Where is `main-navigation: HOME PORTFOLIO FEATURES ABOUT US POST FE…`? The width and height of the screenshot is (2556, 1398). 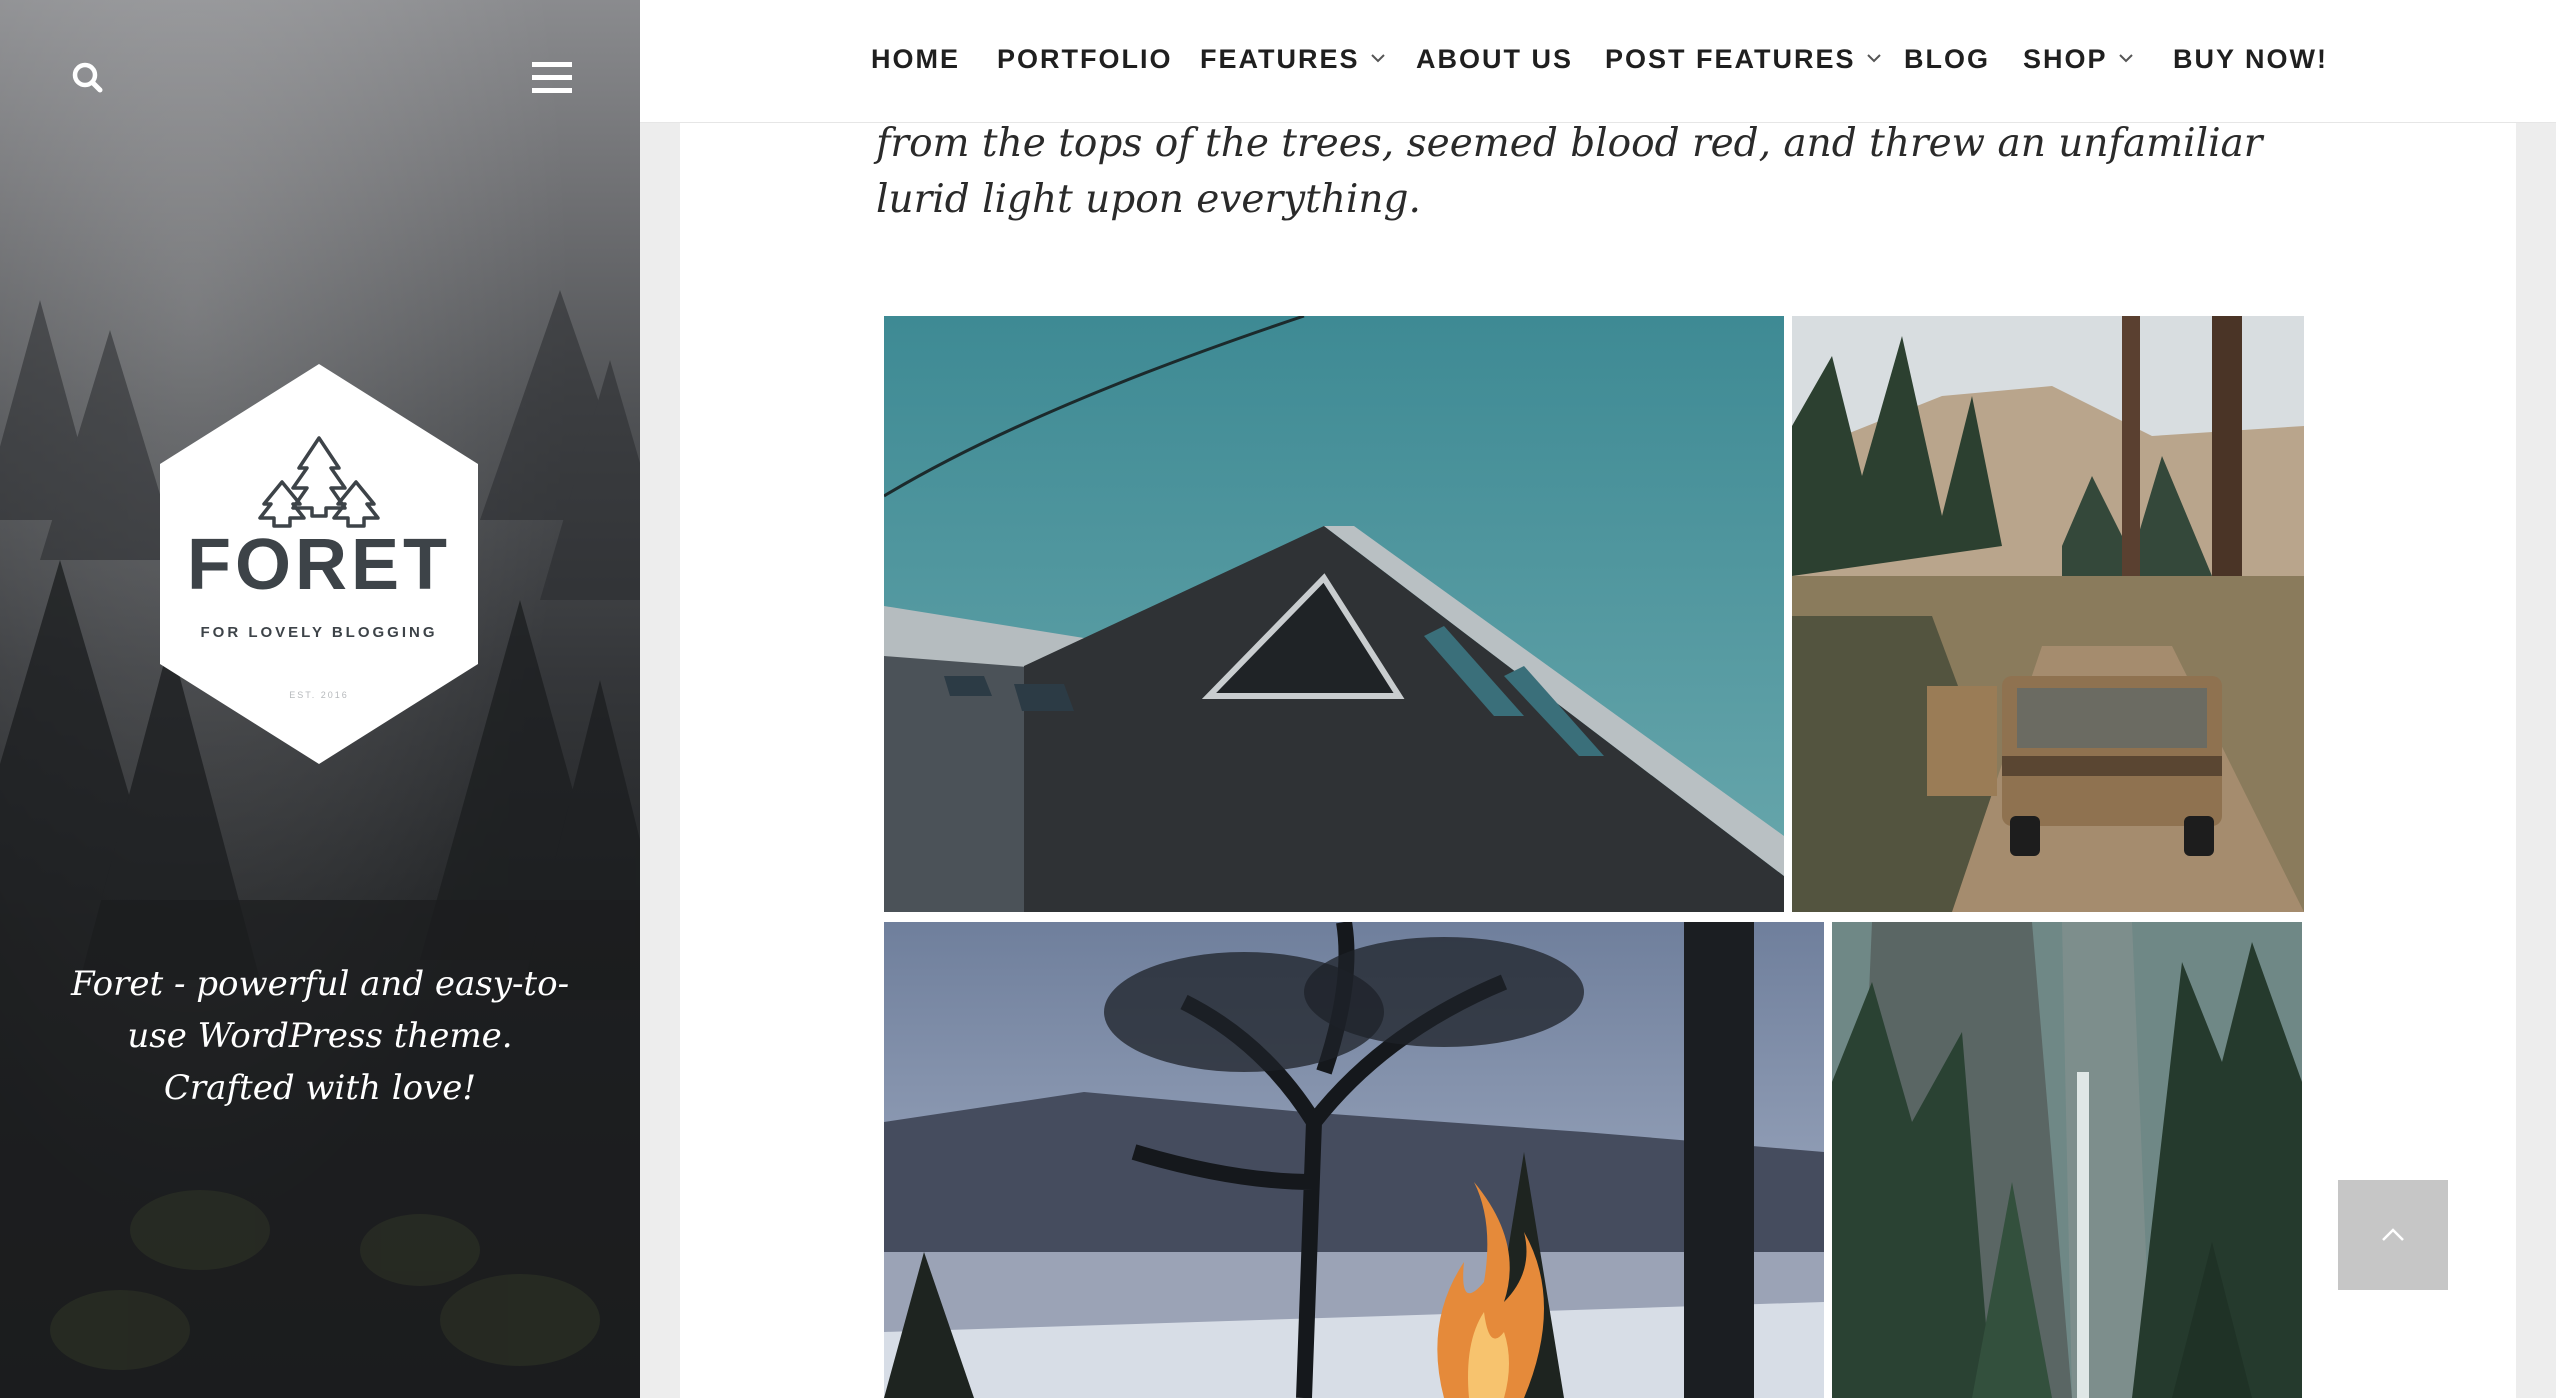
main-navigation: HOME PORTFOLIO FEATURES ABOUT US POST FE… is located at coordinates (1598, 61).